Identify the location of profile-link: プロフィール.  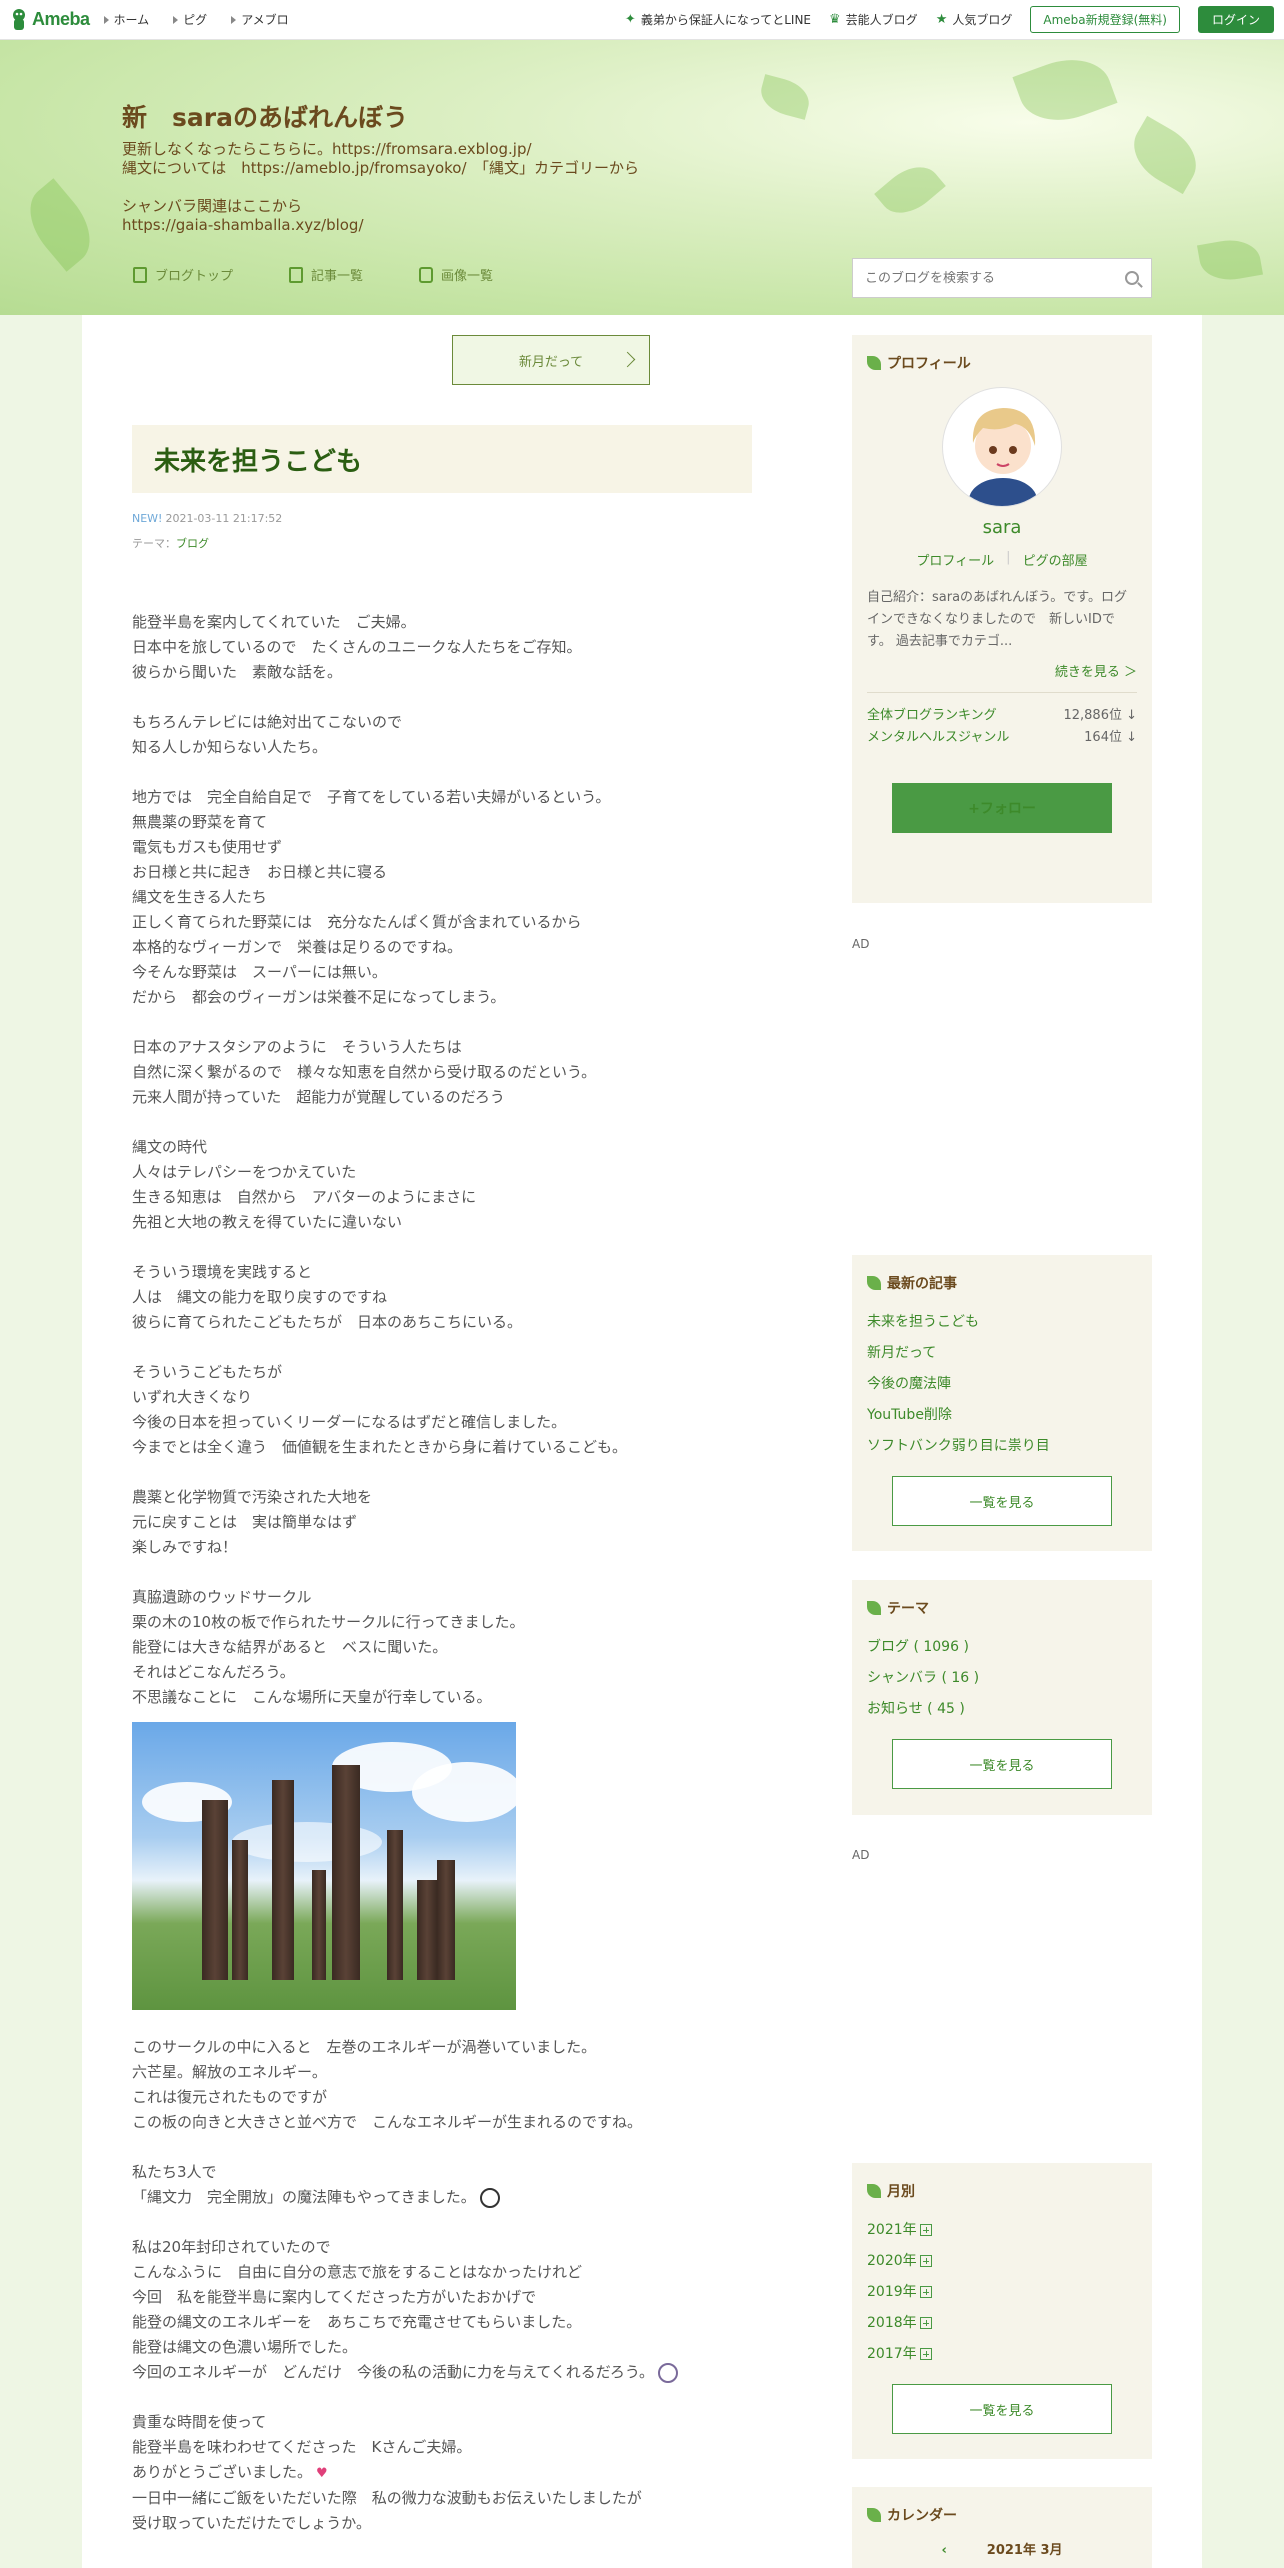
(955, 559).